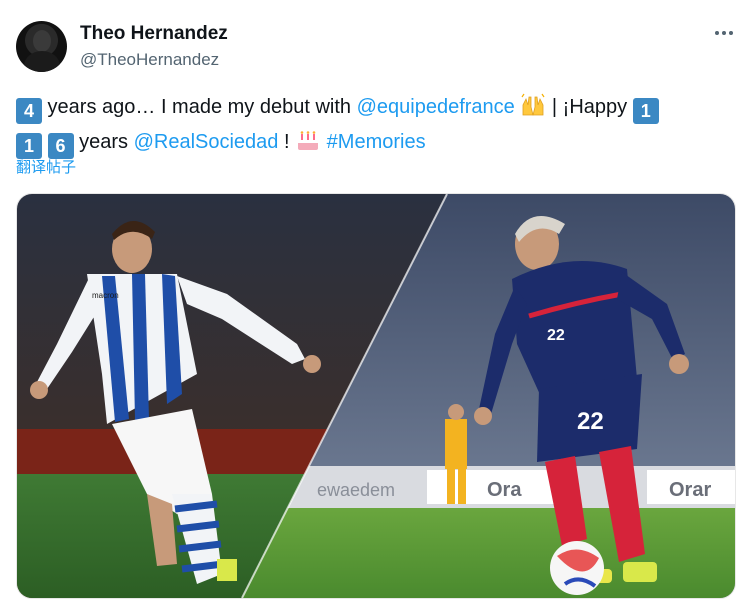 The height and width of the screenshot is (600, 750). Describe the element at coordinates (149, 60) in the screenshot. I see `author-handle: @TheoHernandez` at that location.